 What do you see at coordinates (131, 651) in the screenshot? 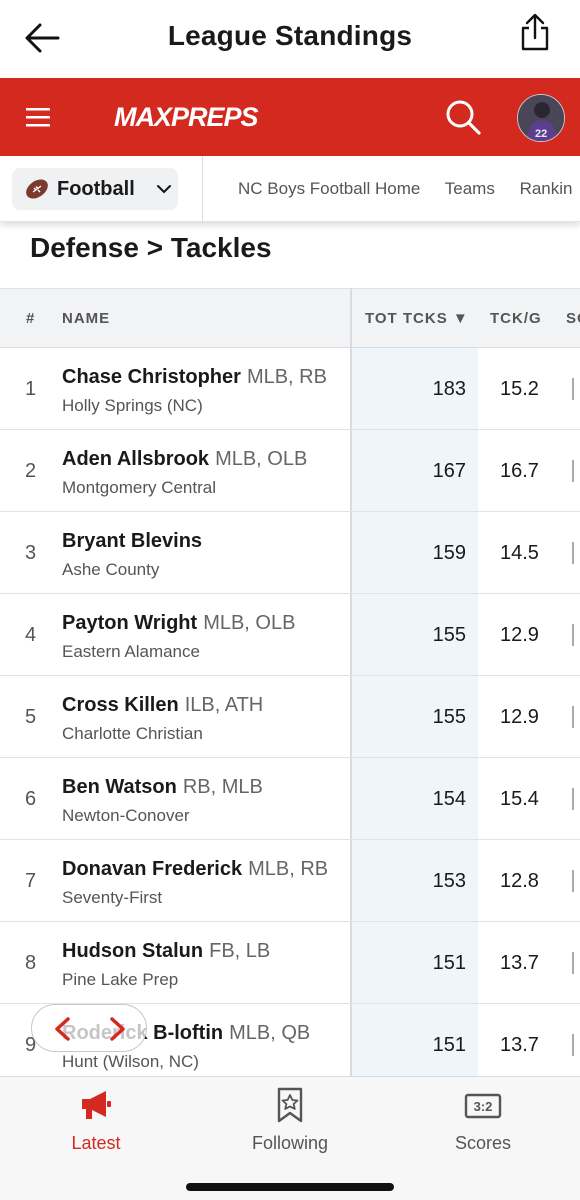
I see `school-name: Eastern Alamance` at bounding box center [131, 651].